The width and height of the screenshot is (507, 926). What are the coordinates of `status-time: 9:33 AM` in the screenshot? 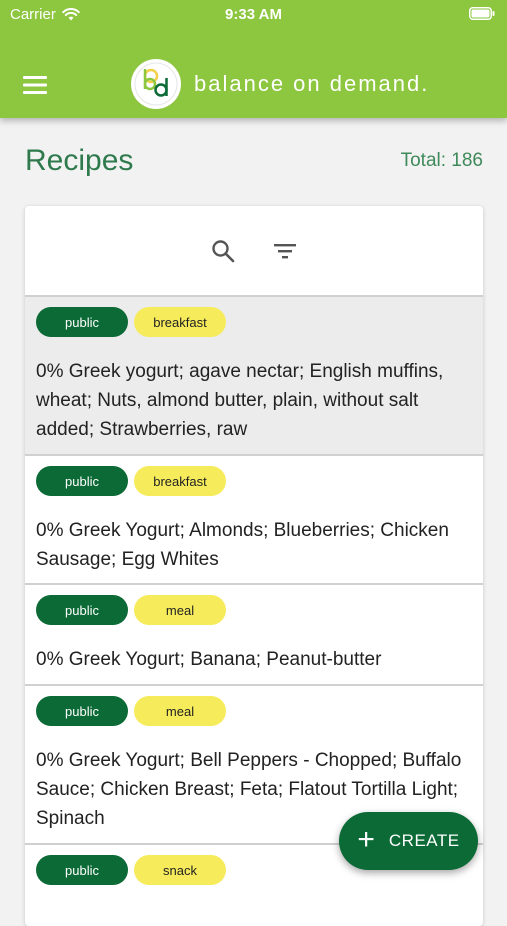 It's located at (253, 14).